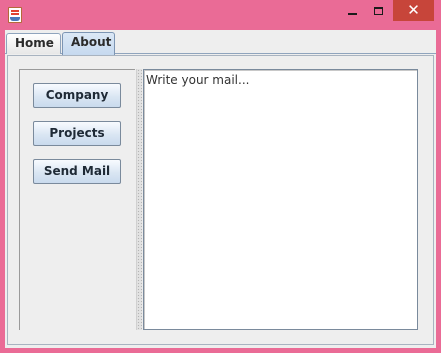 Image resolution: width=441 pixels, height=353 pixels. Describe the element at coordinates (352, 10) in the screenshot. I see `minimize-button` at that location.